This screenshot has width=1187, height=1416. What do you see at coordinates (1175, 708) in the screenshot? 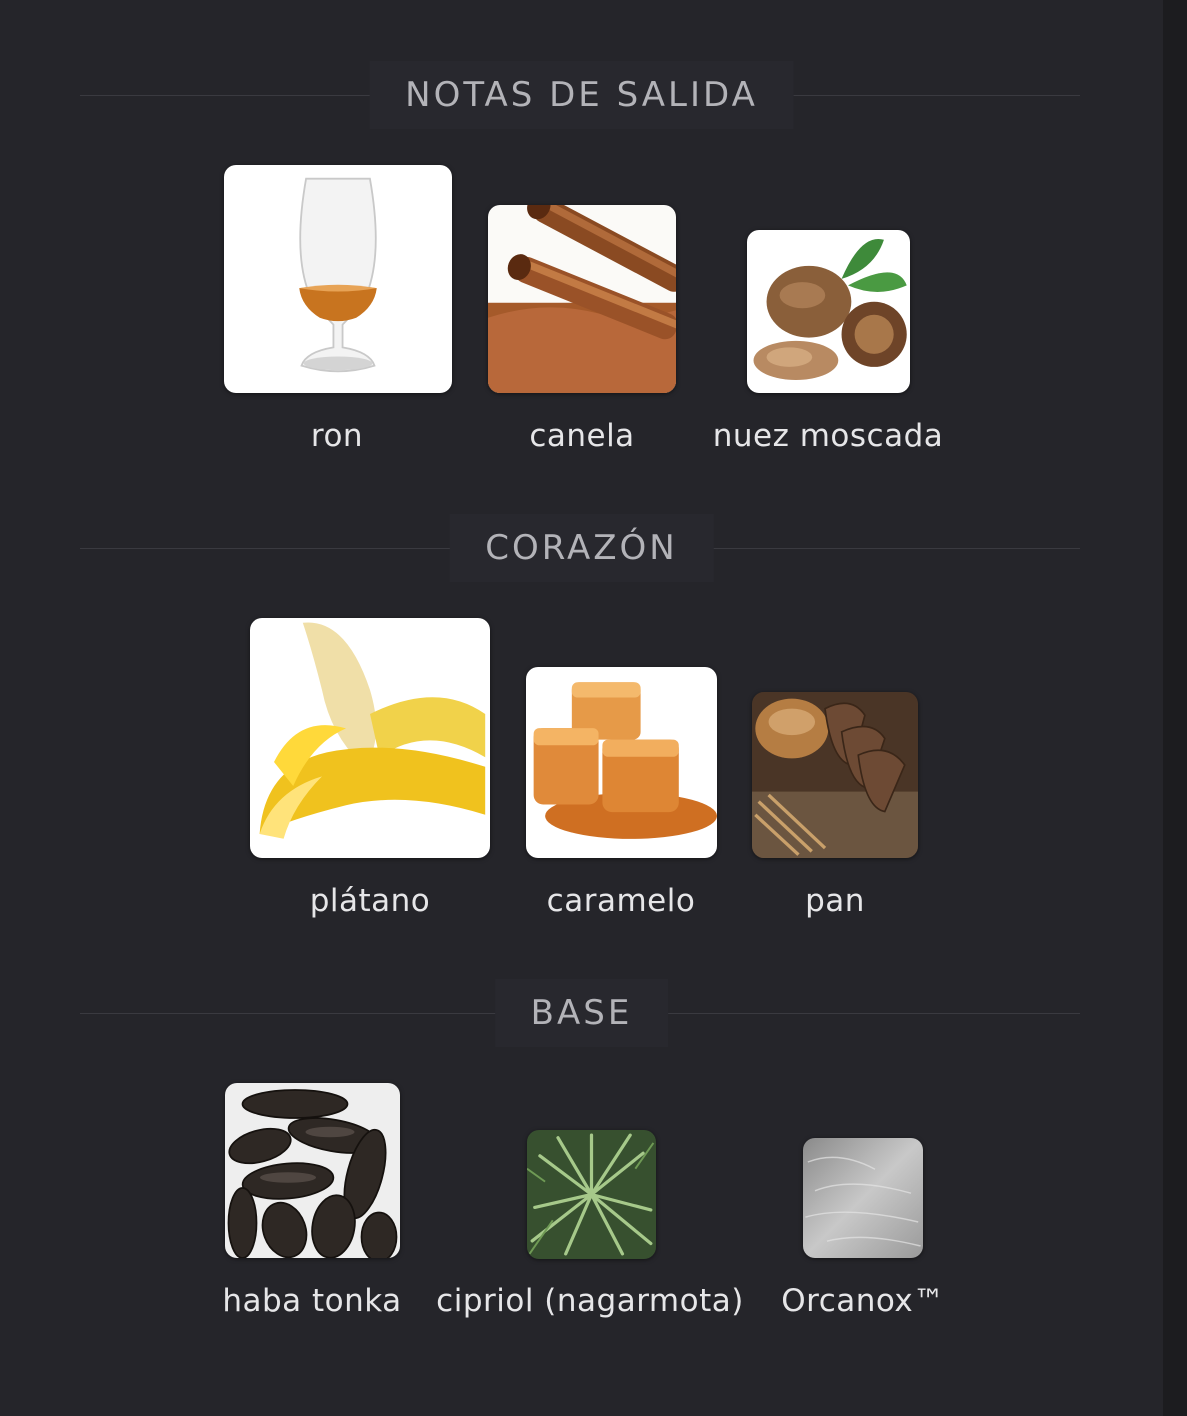
I see `window-edge` at bounding box center [1175, 708].